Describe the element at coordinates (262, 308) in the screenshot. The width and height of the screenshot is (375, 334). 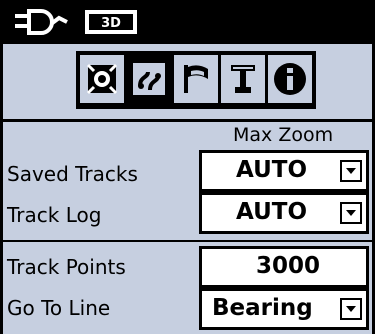
I see `go-to-line-value: Bearing` at that location.